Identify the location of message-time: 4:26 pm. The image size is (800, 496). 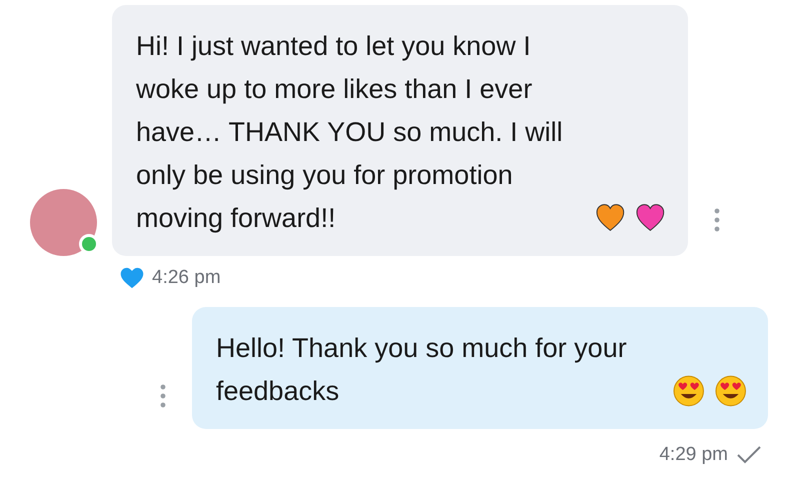
(186, 278).